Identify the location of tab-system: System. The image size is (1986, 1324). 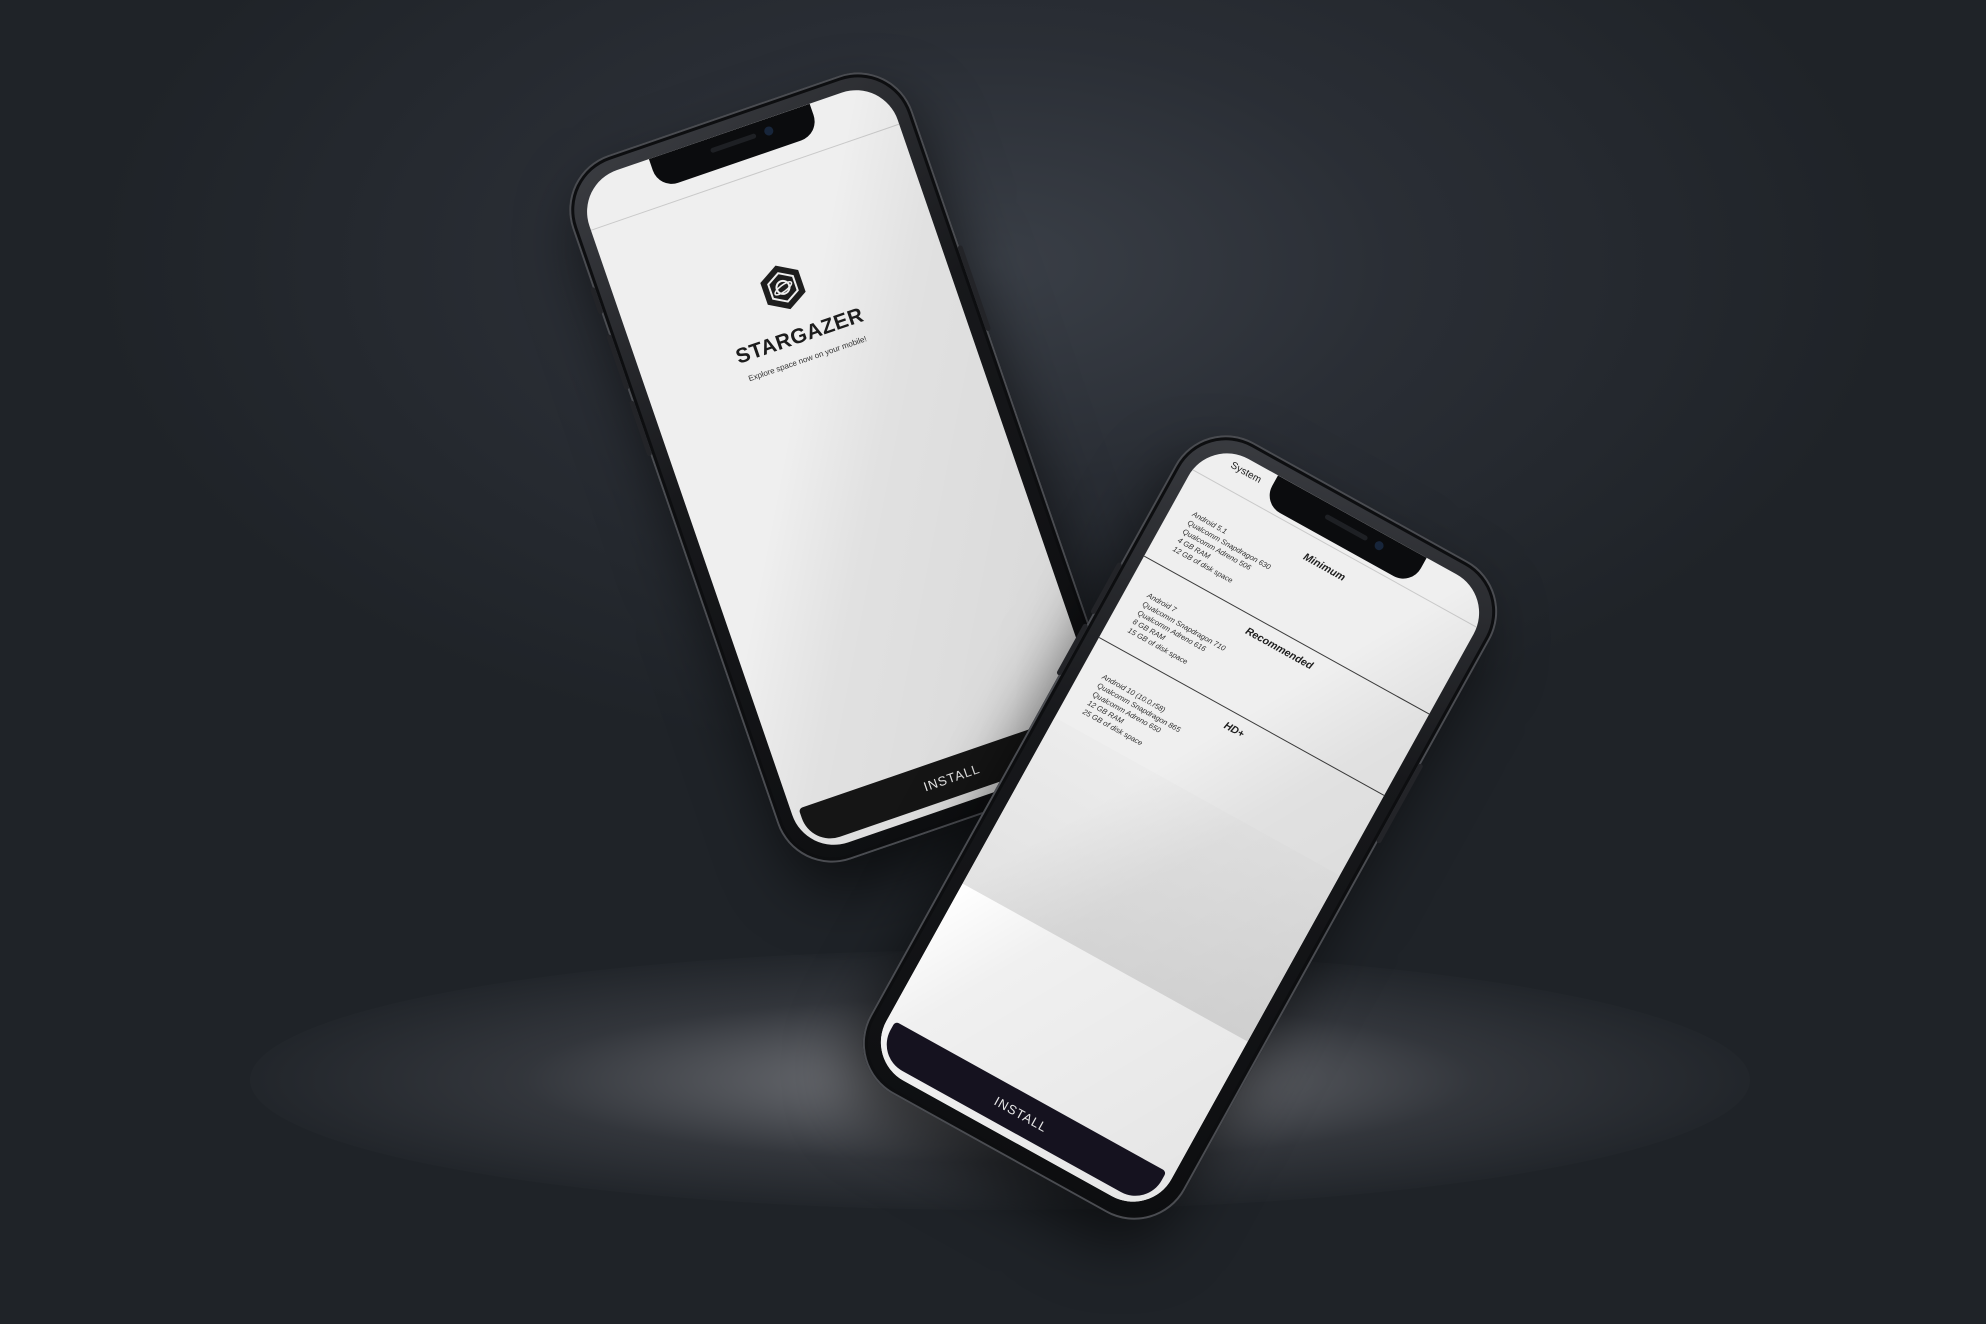
(1246, 473).